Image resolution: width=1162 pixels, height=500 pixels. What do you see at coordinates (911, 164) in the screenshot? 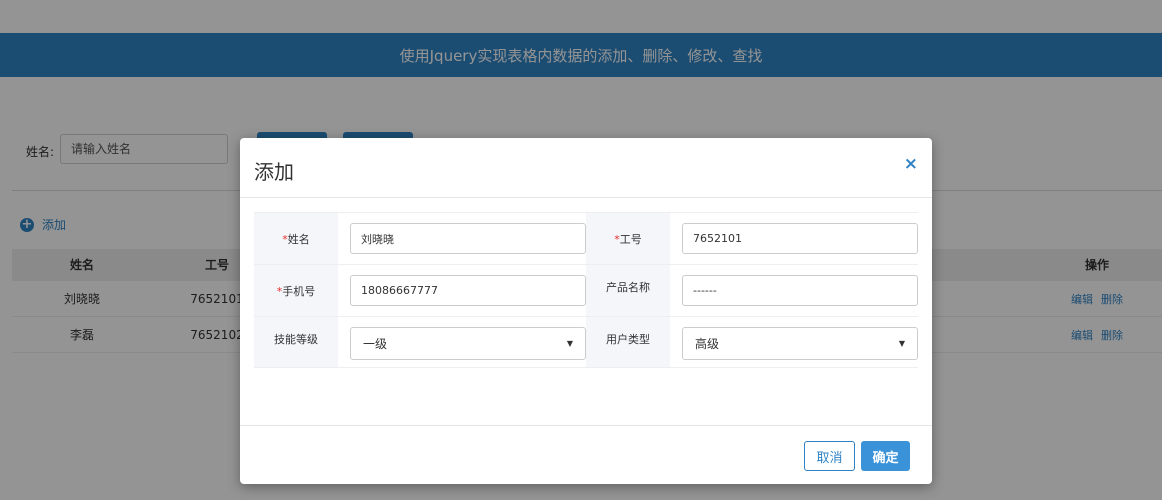
I see `close-icon: ×` at bounding box center [911, 164].